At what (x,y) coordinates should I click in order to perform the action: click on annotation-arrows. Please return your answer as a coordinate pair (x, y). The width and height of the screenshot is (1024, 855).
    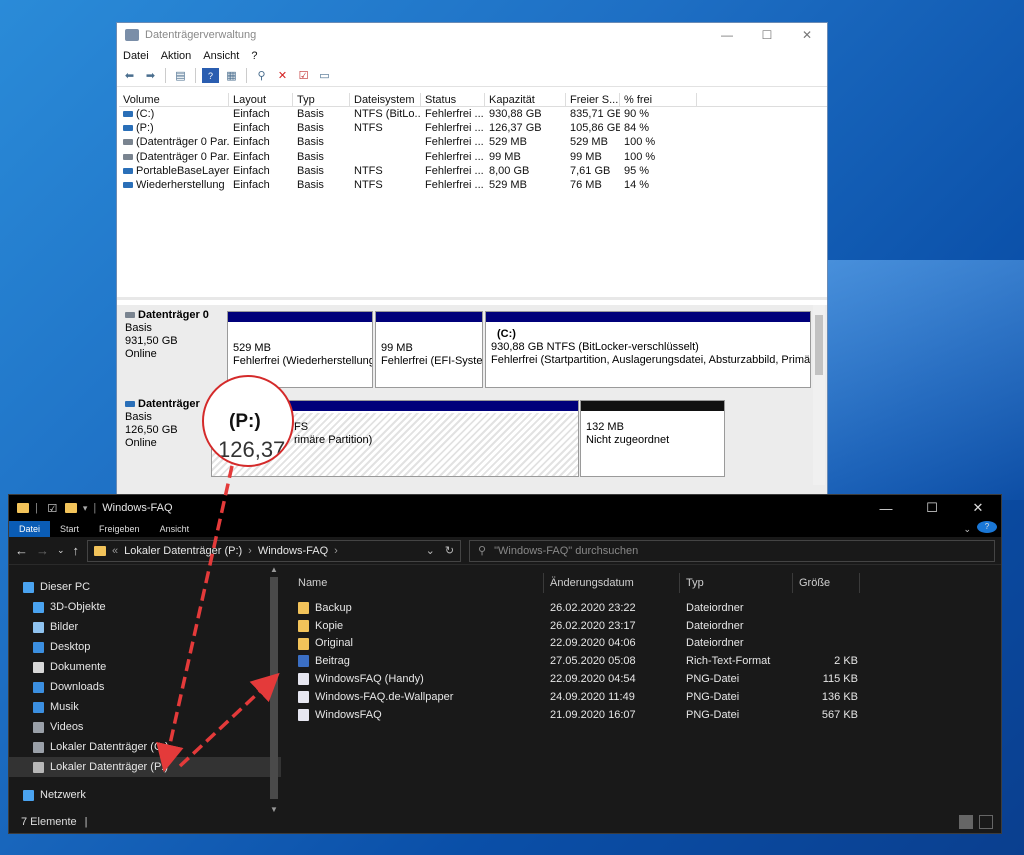
    Looking at the image, I should click on (218, 619).